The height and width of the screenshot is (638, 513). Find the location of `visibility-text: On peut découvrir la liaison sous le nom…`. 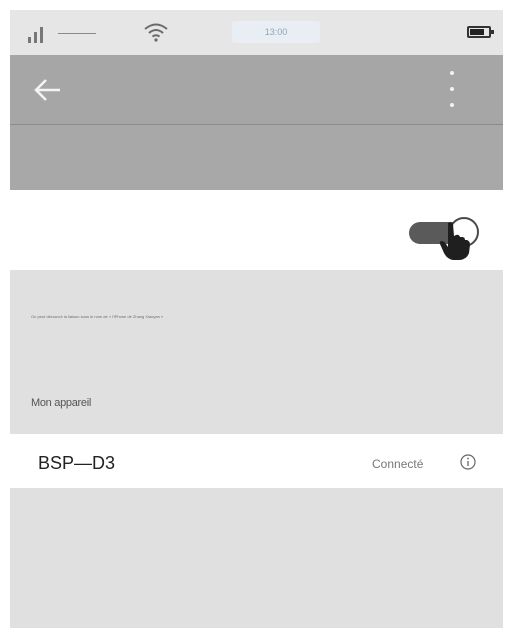

visibility-text: On peut découvrir la liaison sous le nom… is located at coordinates (97, 316).